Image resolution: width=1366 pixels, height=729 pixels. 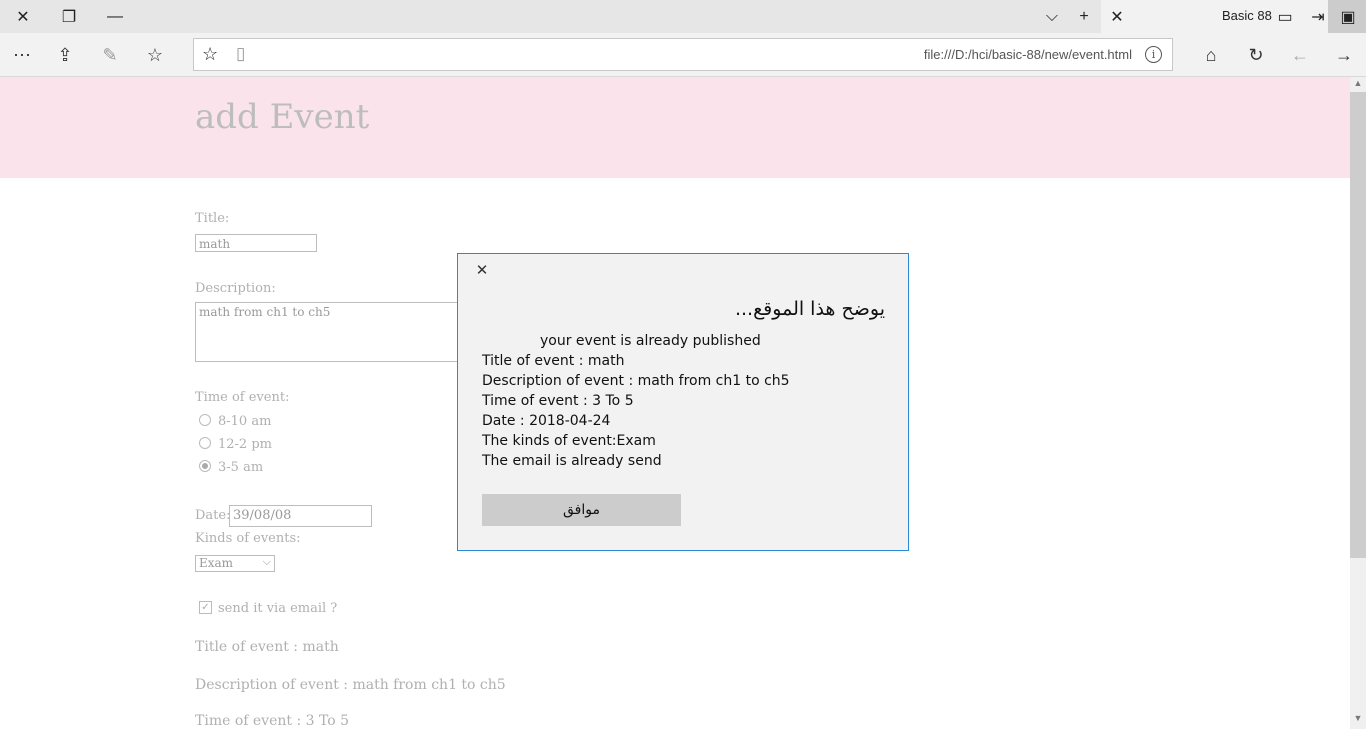 I want to click on time-option-2: 12-2 pm, so click(x=245, y=444).